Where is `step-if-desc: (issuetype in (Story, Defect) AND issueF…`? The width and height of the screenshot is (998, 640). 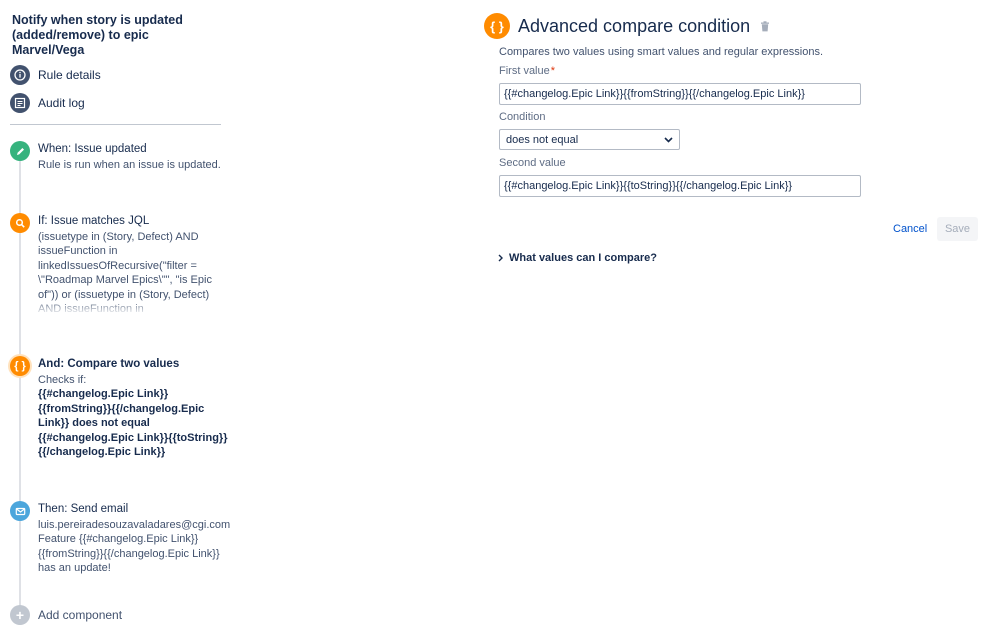
step-if-desc: (issuetype in (Story, Defect) AND issueF… is located at coordinates (133, 272).